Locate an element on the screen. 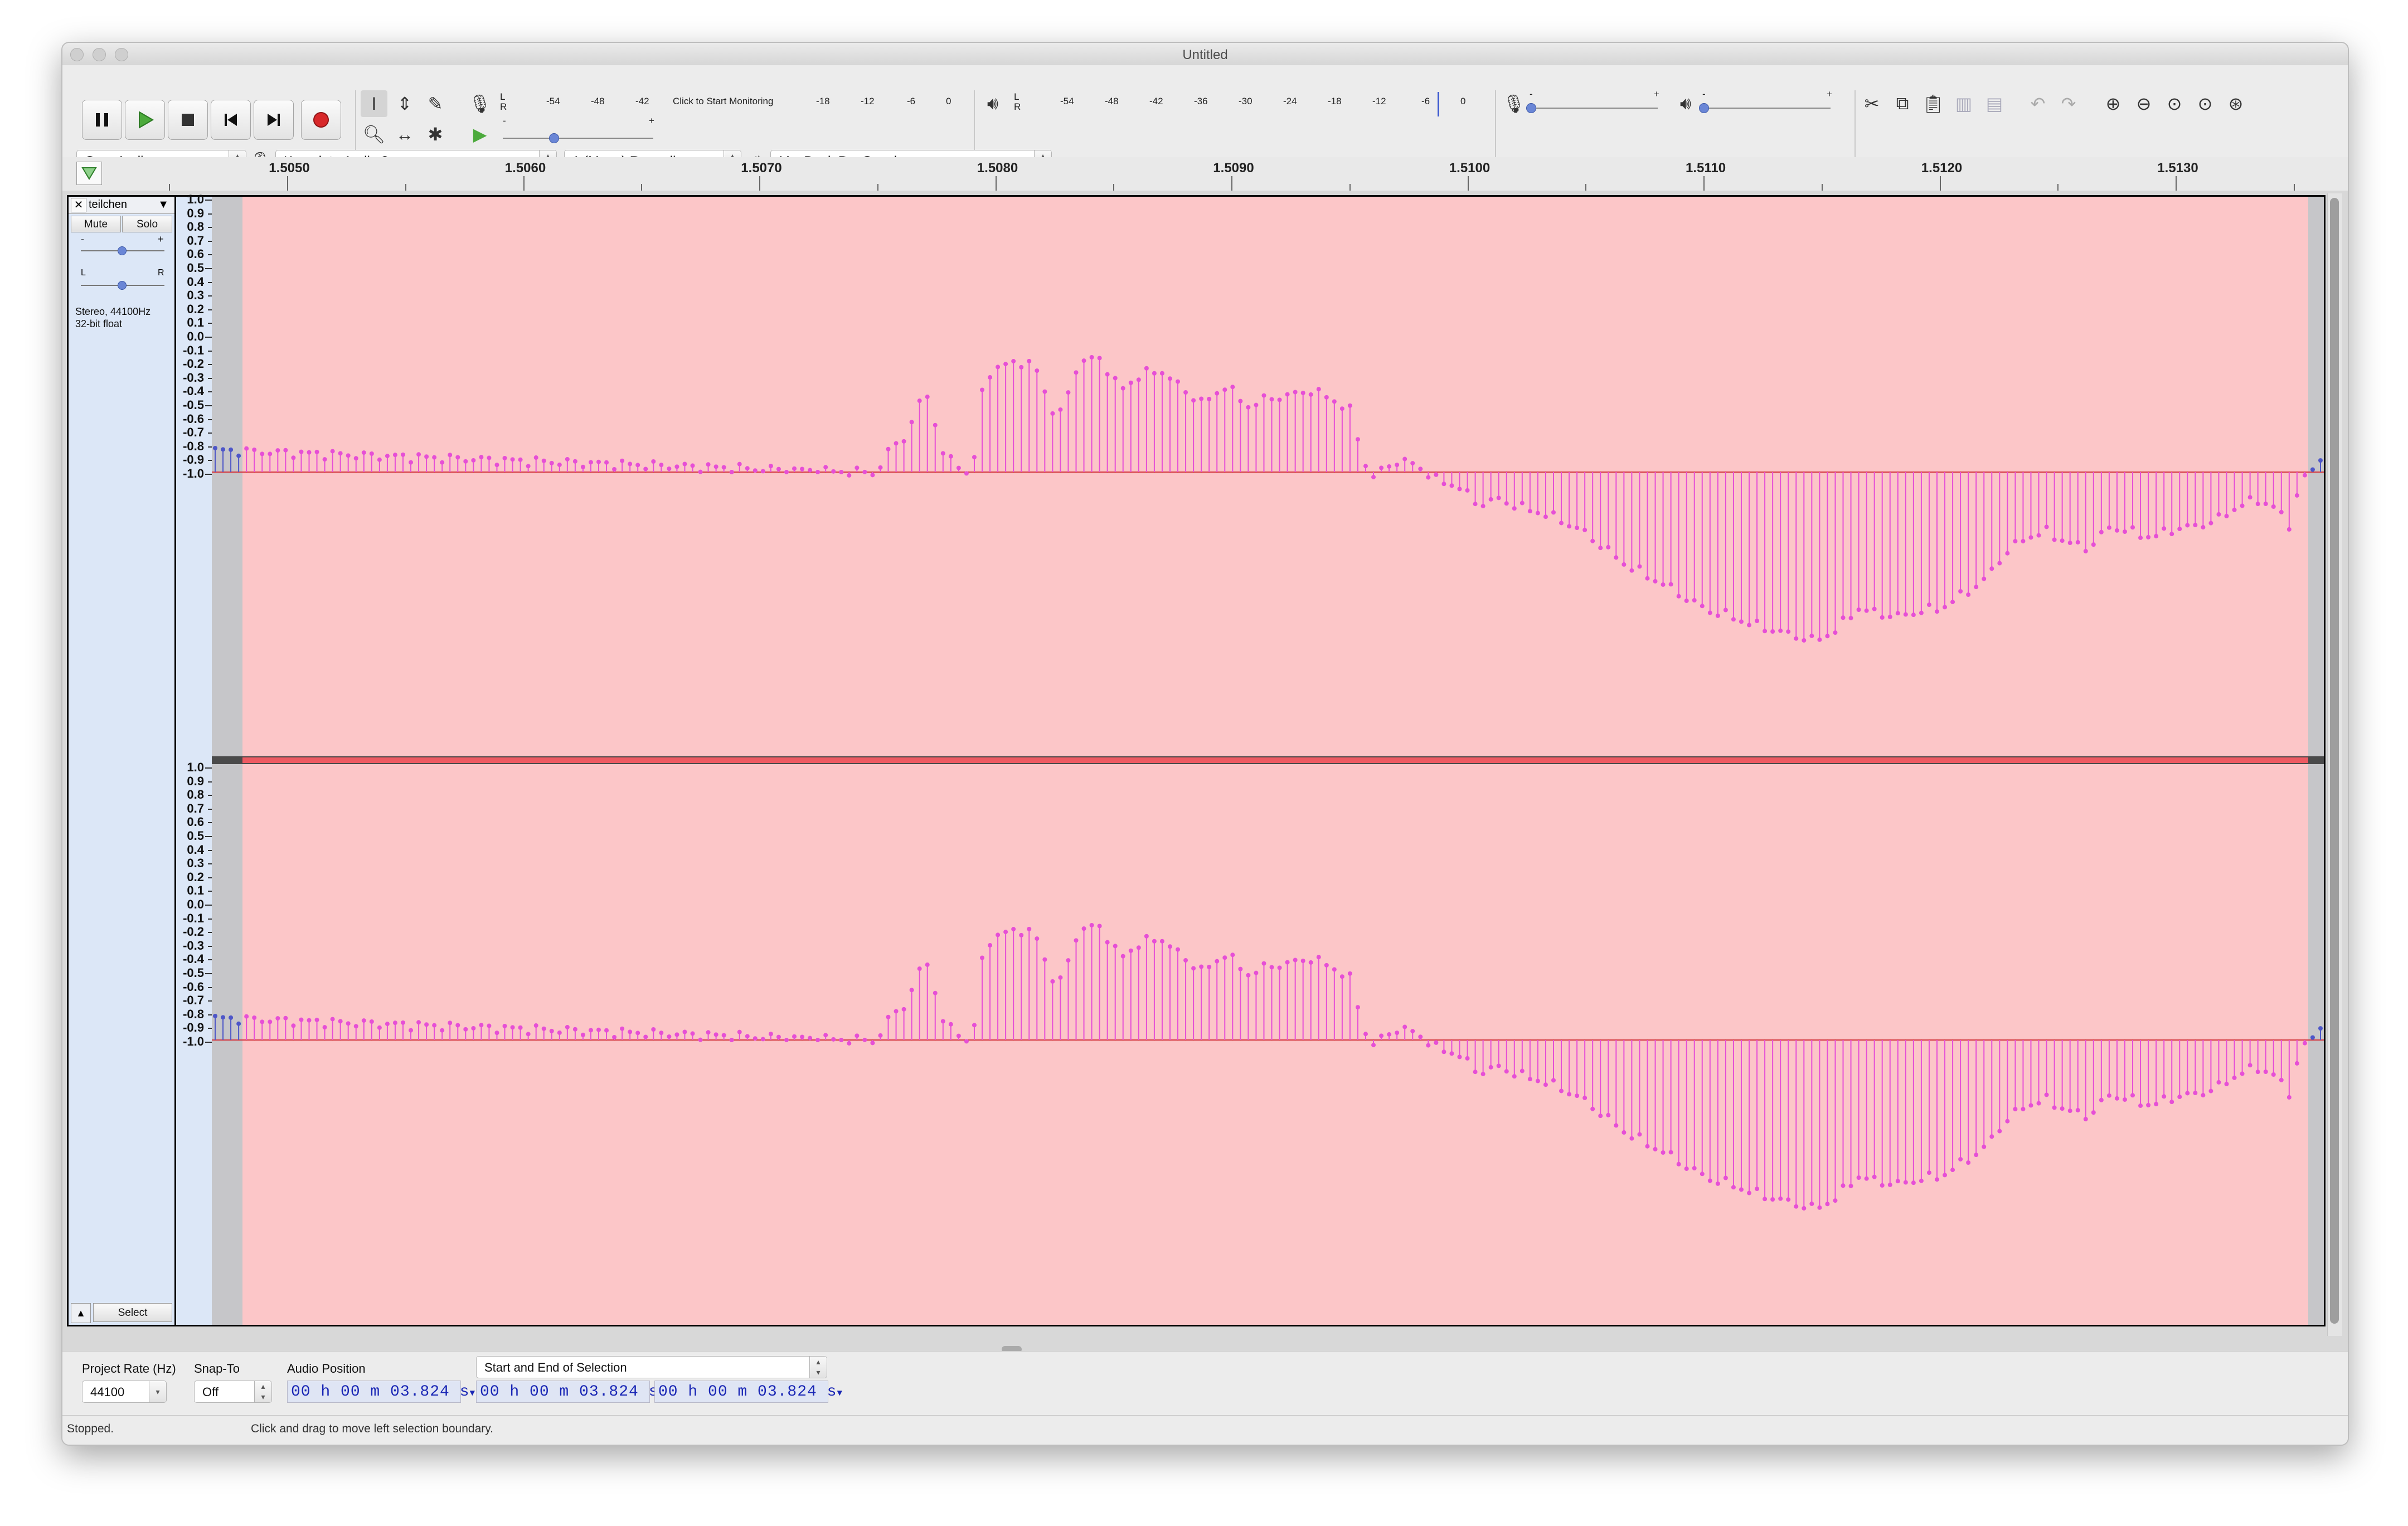 Image resolution: width=2408 pixels, height=1526 pixels. gain-slider-thumb is located at coordinates (123, 250).